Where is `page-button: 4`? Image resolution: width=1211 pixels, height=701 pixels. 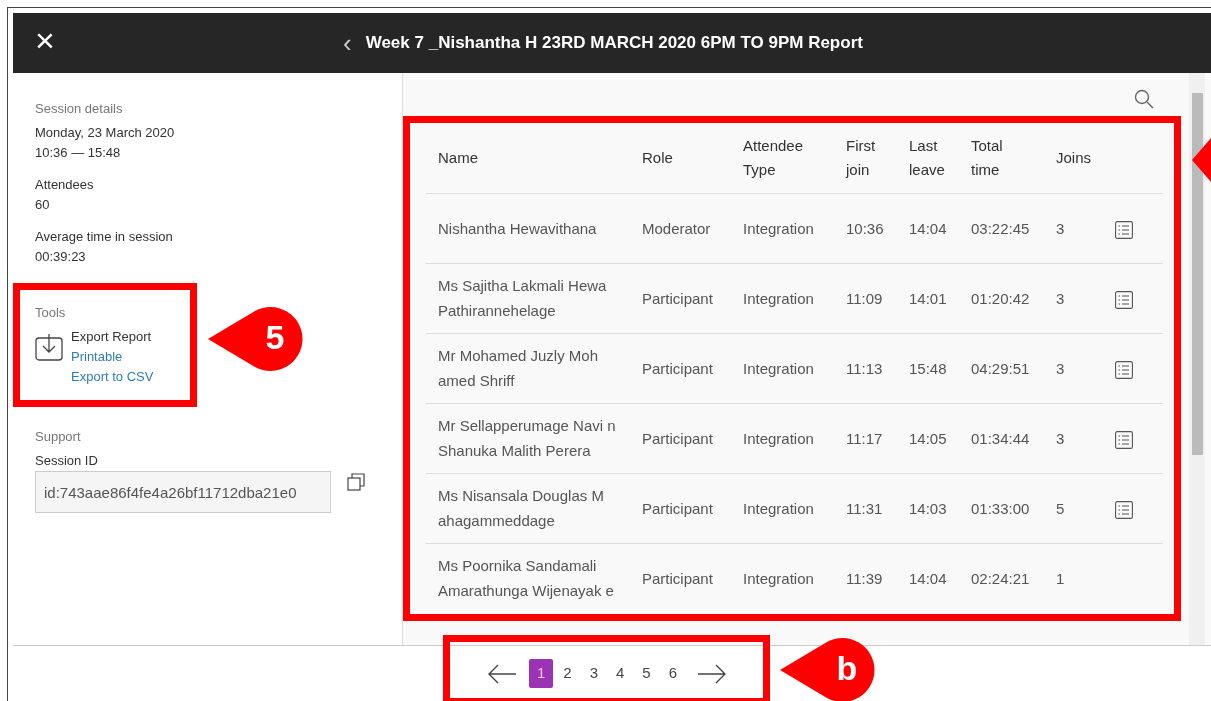 page-button: 4 is located at coordinates (620, 673).